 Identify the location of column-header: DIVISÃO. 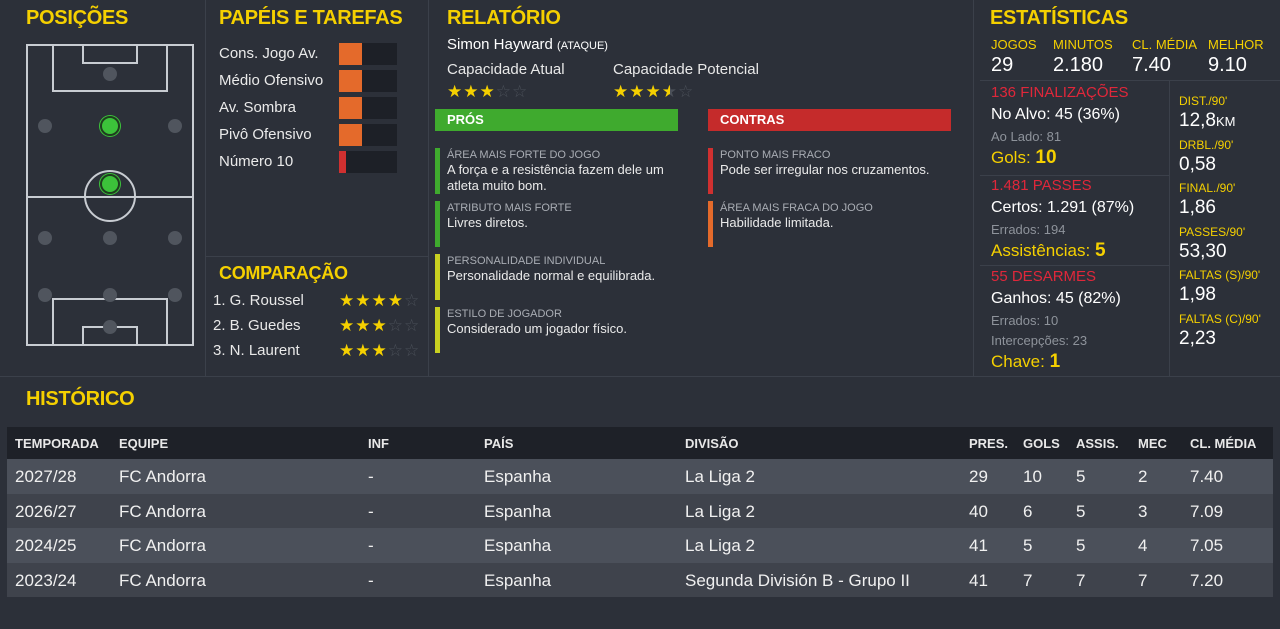
(711, 443).